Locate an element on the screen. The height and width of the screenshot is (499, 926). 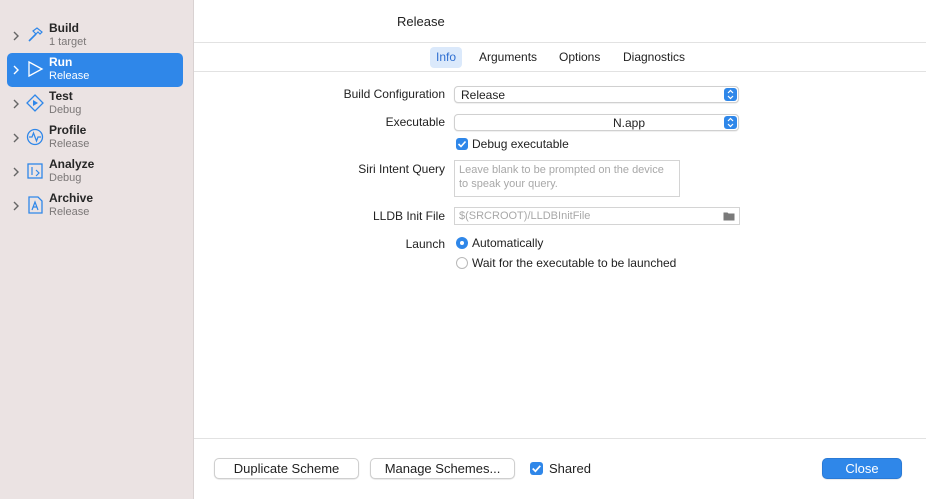
tab-diagnostics: Diagnostics is located at coordinates (654, 57).